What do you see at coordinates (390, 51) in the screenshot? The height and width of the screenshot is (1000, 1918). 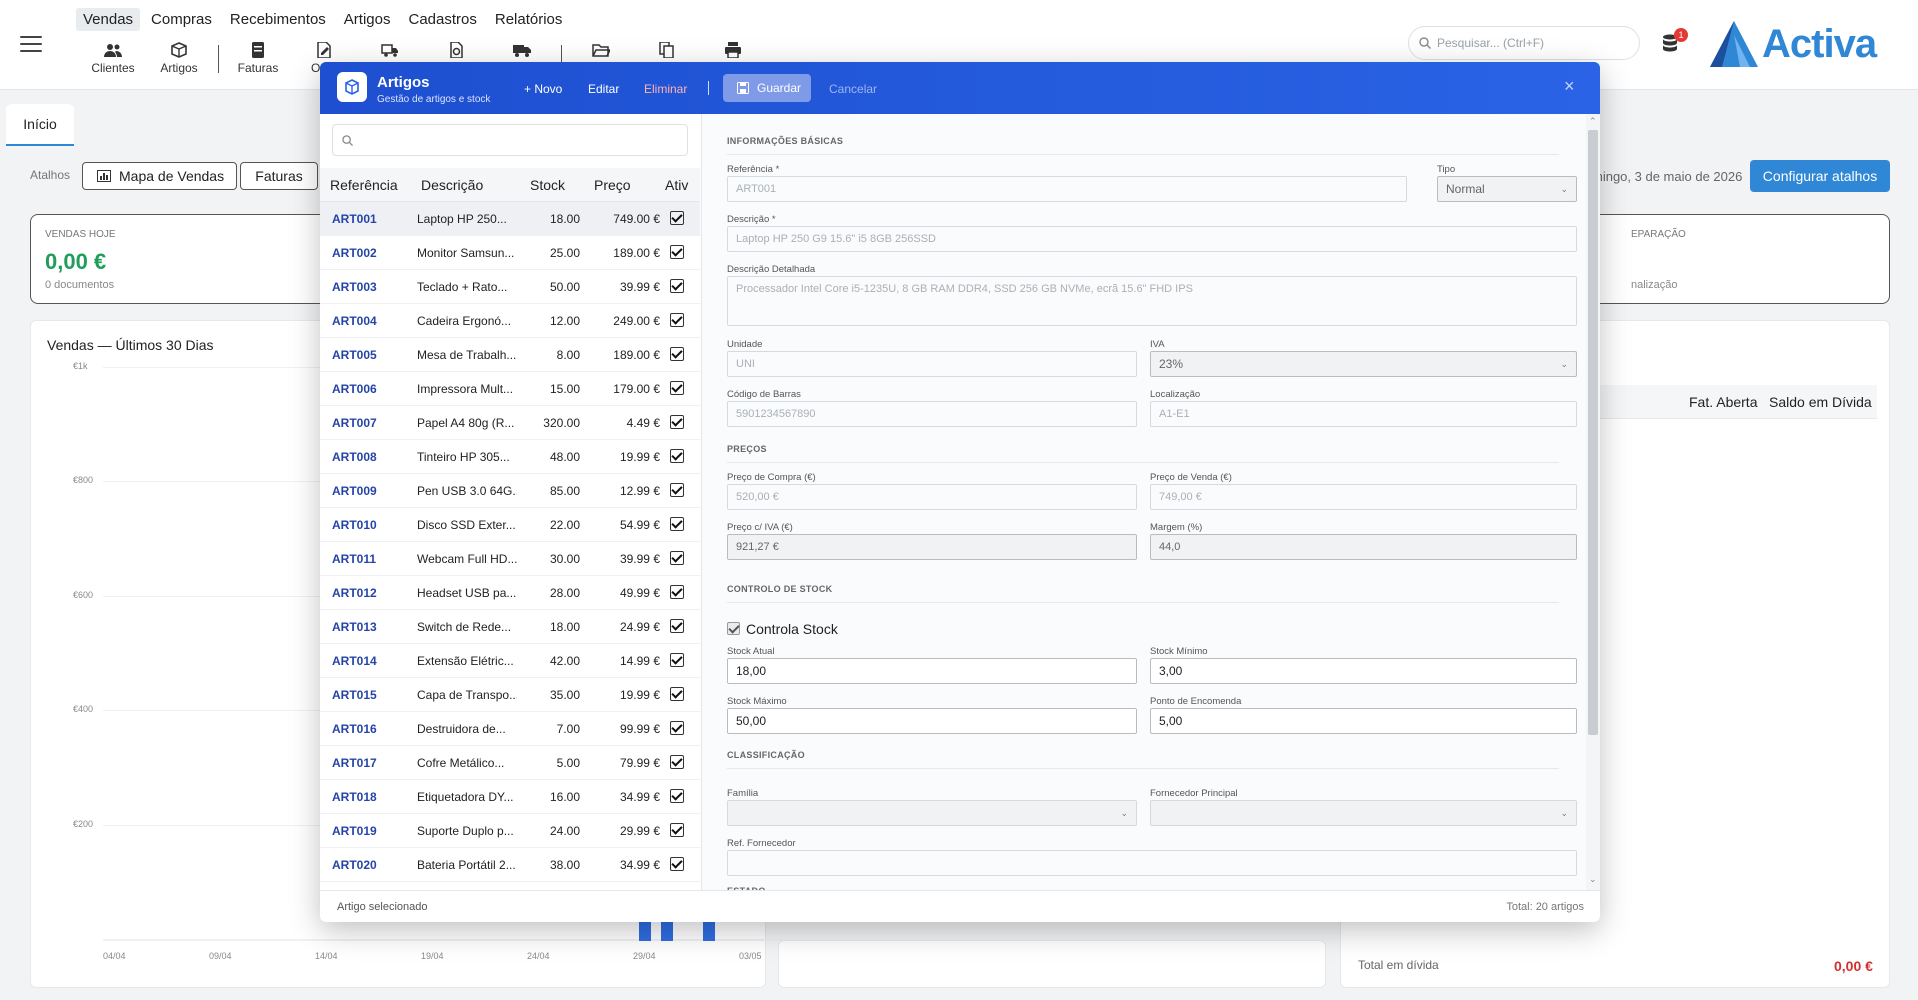 I see `tool-guias` at bounding box center [390, 51].